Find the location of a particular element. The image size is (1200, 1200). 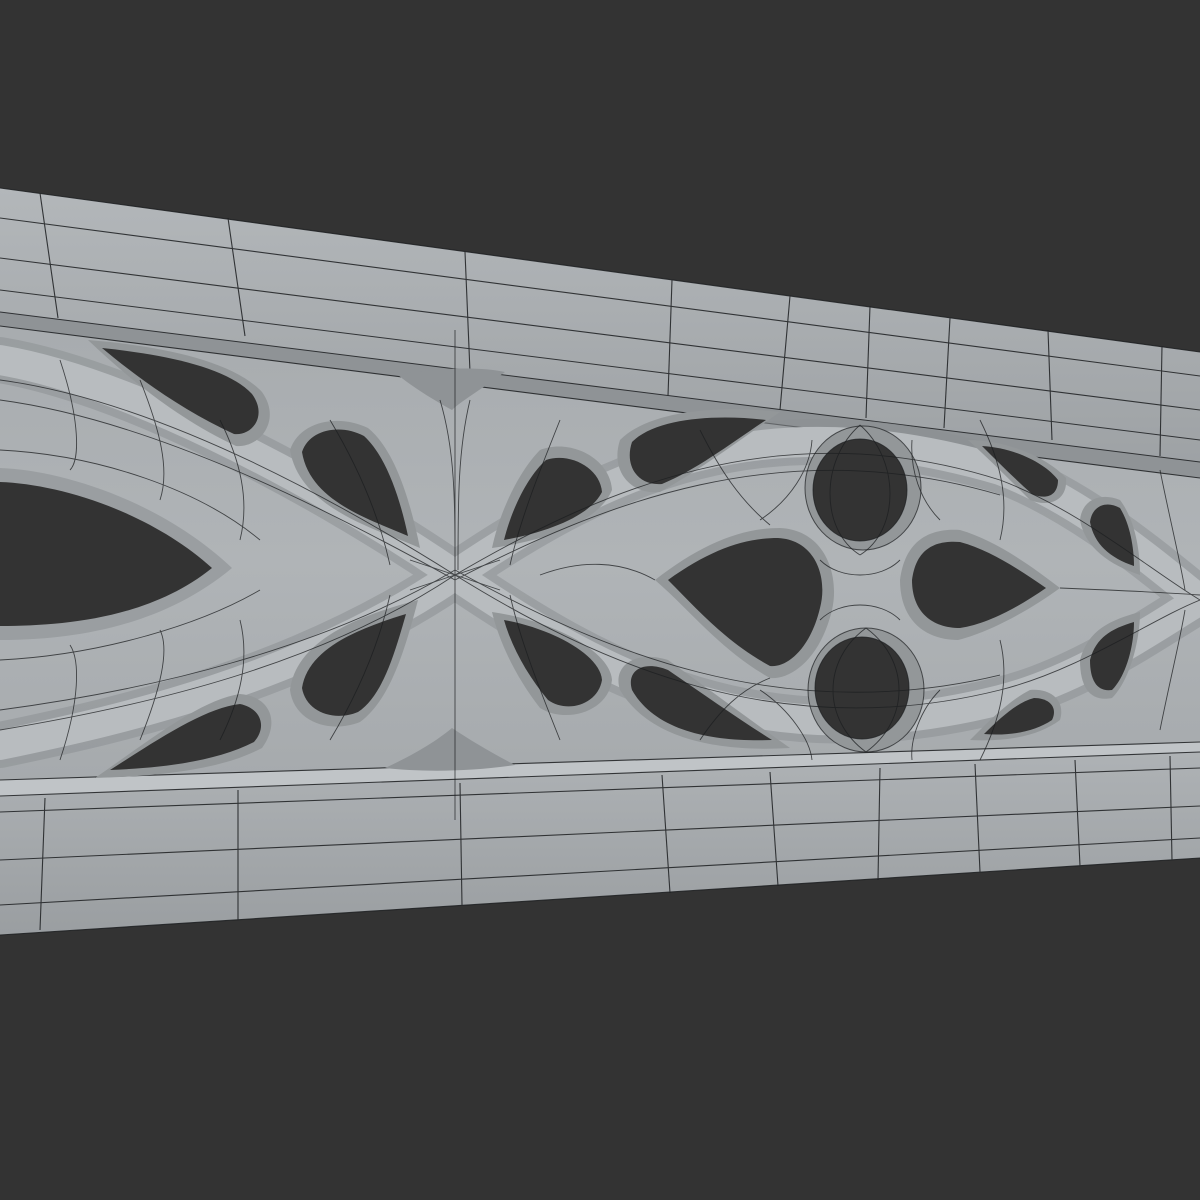

opening-circle-top is located at coordinates (863, 488).